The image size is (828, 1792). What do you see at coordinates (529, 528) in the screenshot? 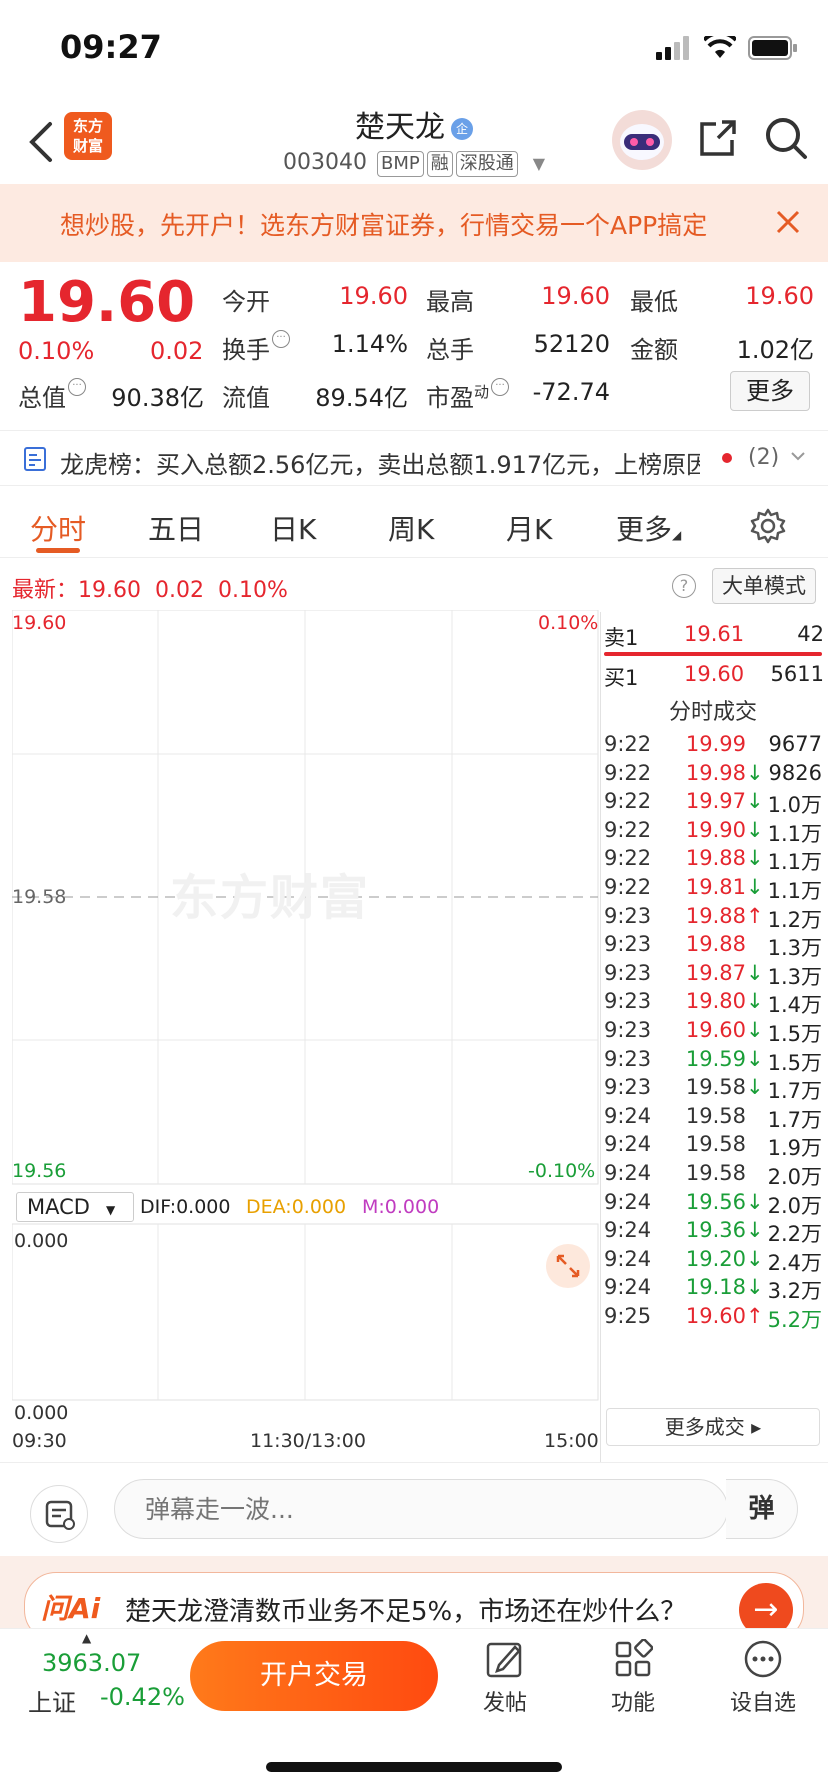
I see `tab-monthly-k: 月K` at bounding box center [529, 528].